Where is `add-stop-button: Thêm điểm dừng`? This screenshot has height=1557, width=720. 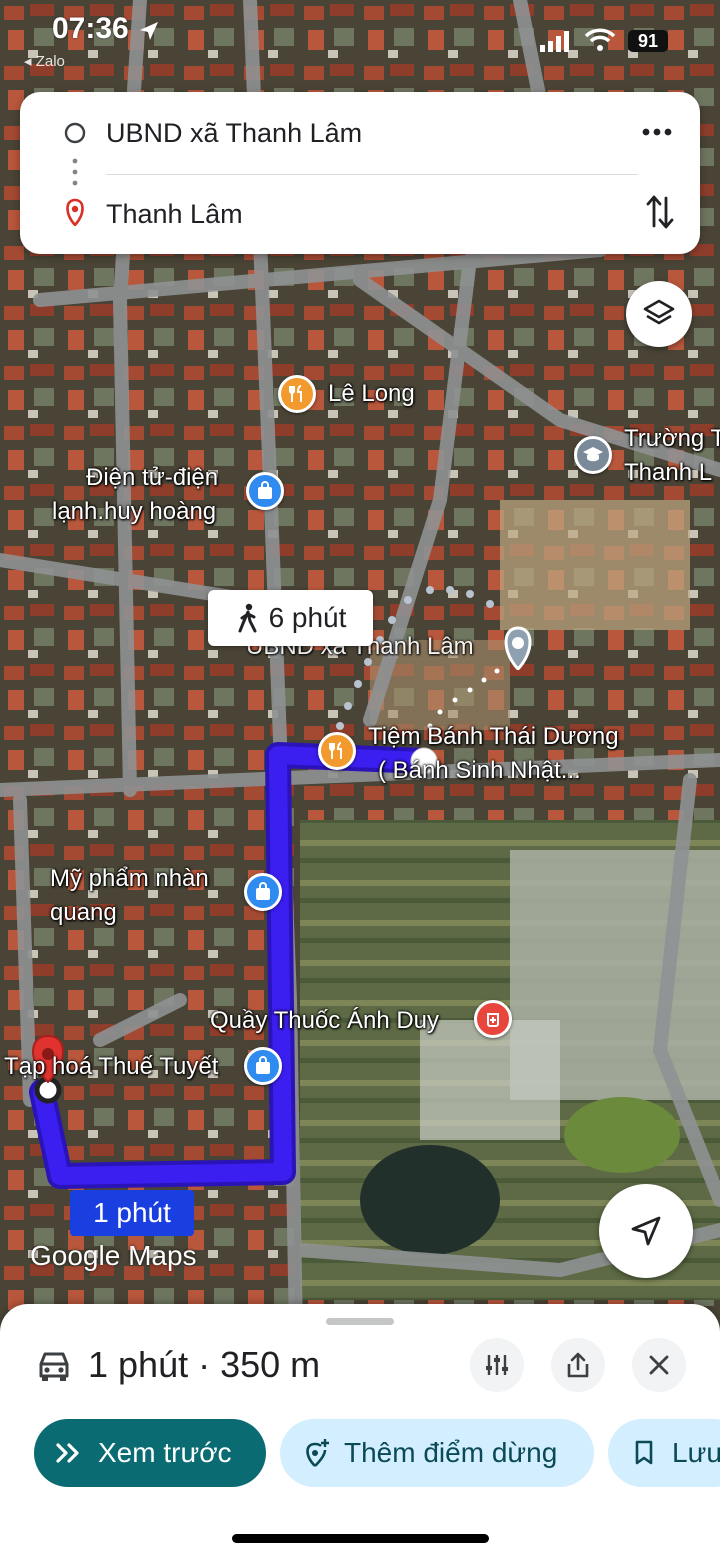 add-stop-button: Thêm điểm dừng is located at coordinates (437, 1453).